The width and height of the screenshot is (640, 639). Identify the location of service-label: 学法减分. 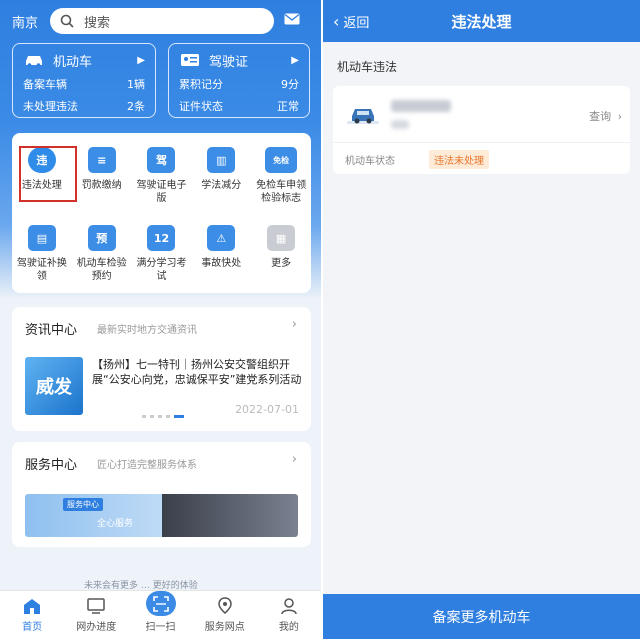
(221, 185).